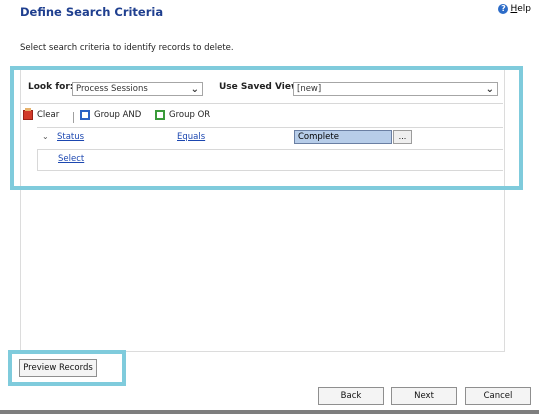 This screenshot has width=539, height=414. What do you see at coordinates (269, 412) in the screenshot?
I see `bottom-border` at bounding box center [269, 412].